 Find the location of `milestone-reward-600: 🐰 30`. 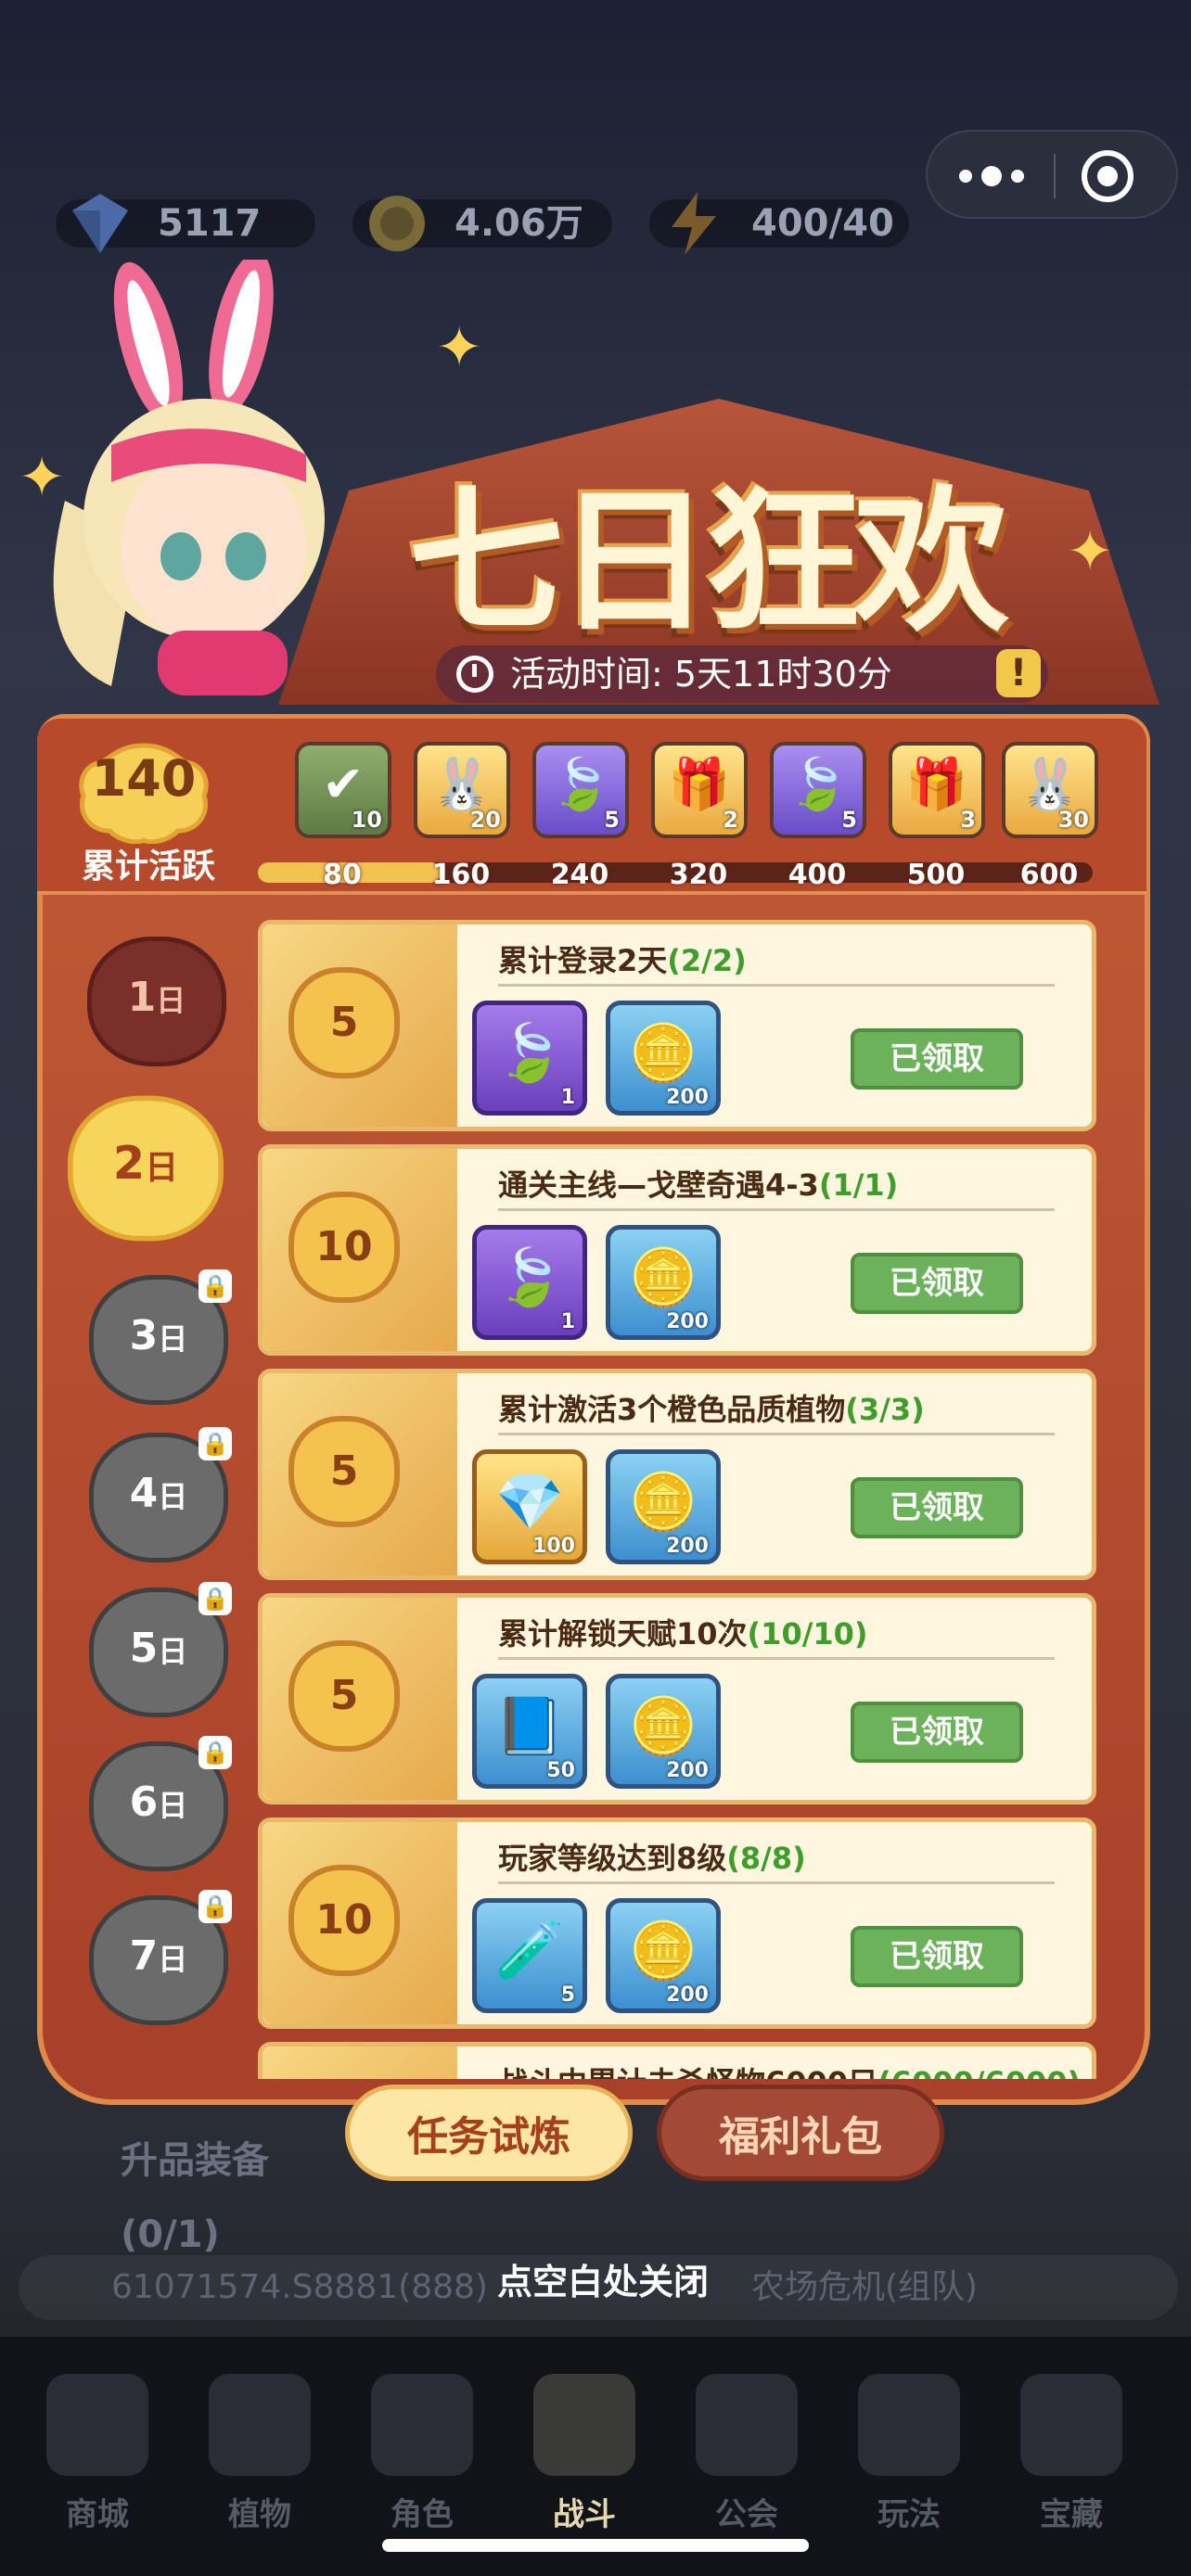

milestone-reward-600: 🐰 30 is located at coordinates (1050, 790).